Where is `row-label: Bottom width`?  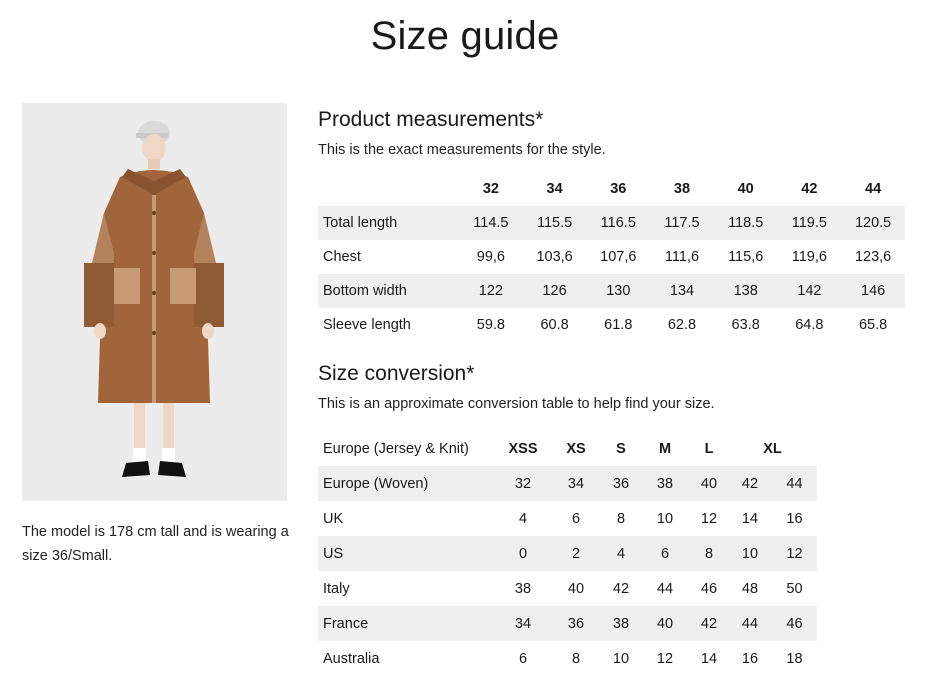 row-label: Bottom width is located at coordinates (389, 291).